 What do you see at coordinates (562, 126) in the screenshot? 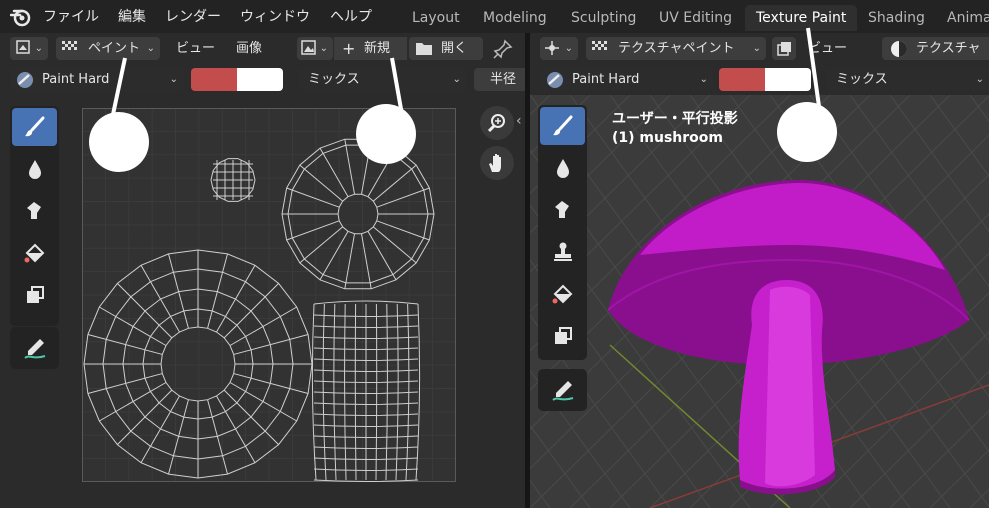
I see `viewport-tool-draw` at bounding box center [562, 126].